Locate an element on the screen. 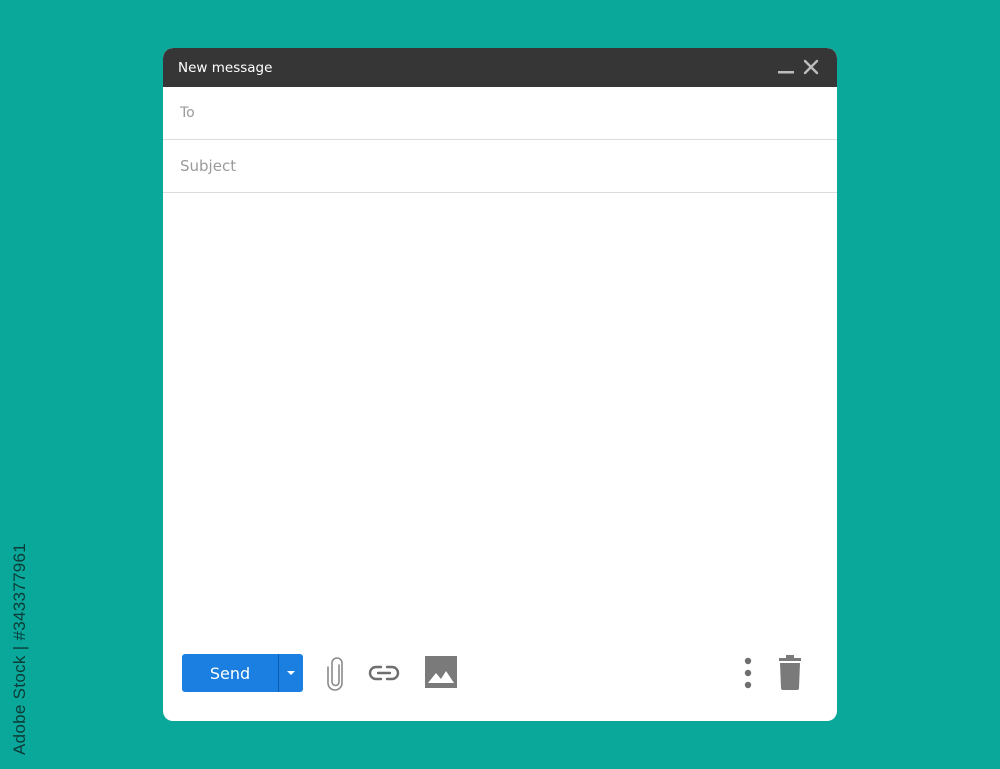  send-options-button is located at coordinates (291, 673).